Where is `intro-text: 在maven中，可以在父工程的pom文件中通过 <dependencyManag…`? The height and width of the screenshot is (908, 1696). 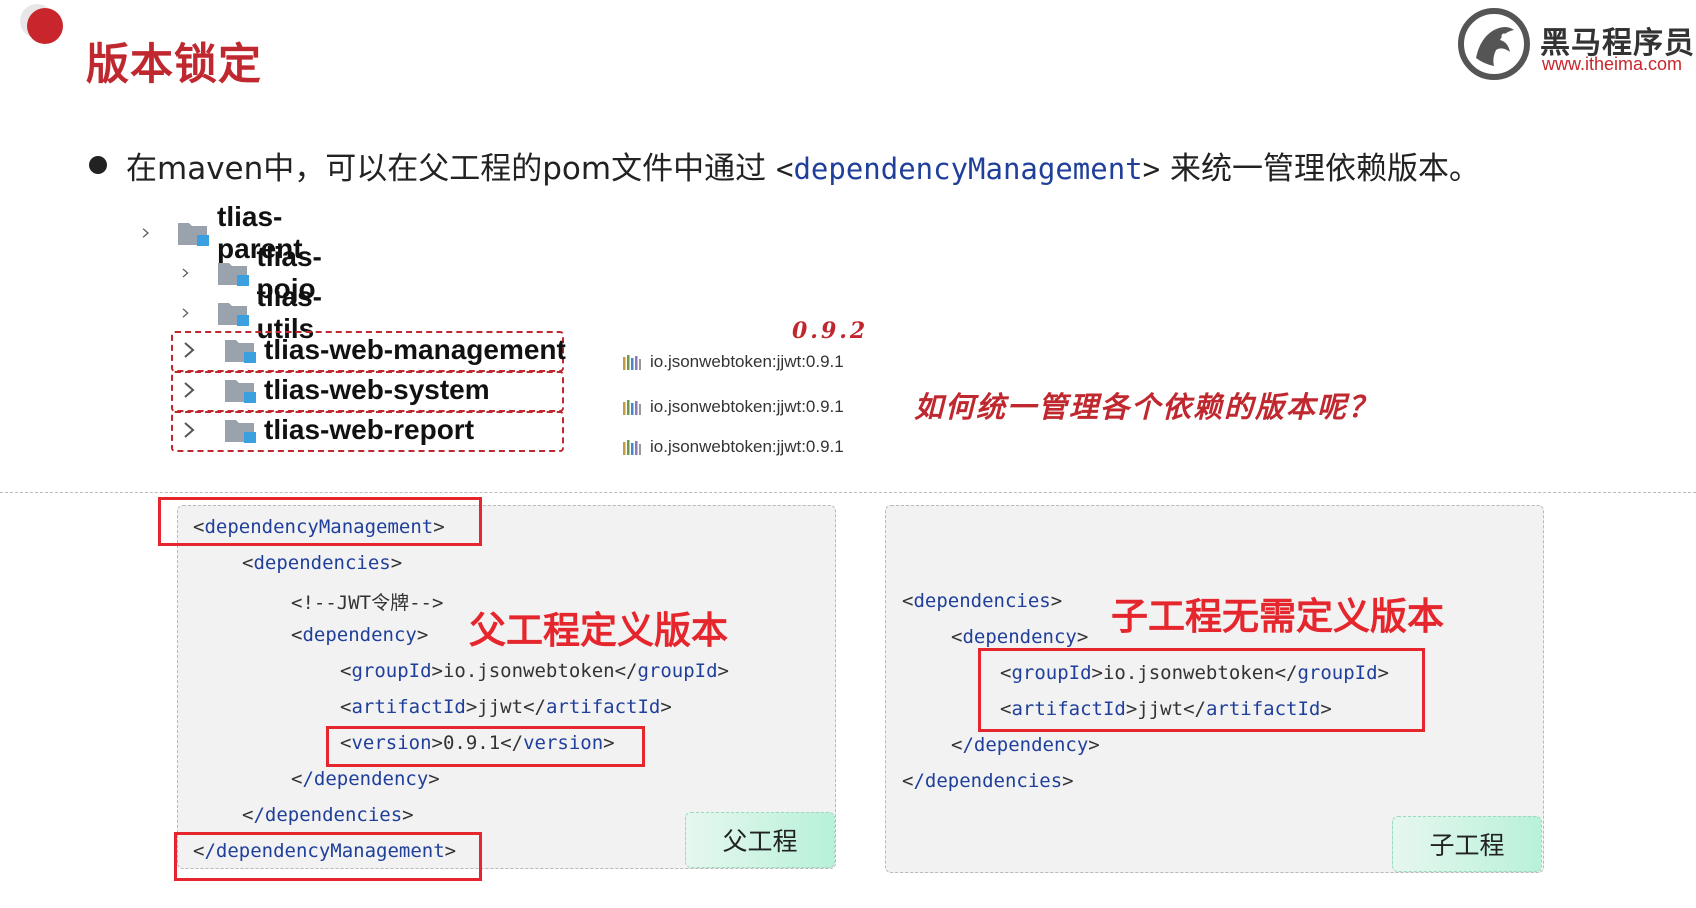
intro-text: 在maven中，可以在父工程的pom文件中通过 <dependencyManag… is located at coordinates (803, 165).